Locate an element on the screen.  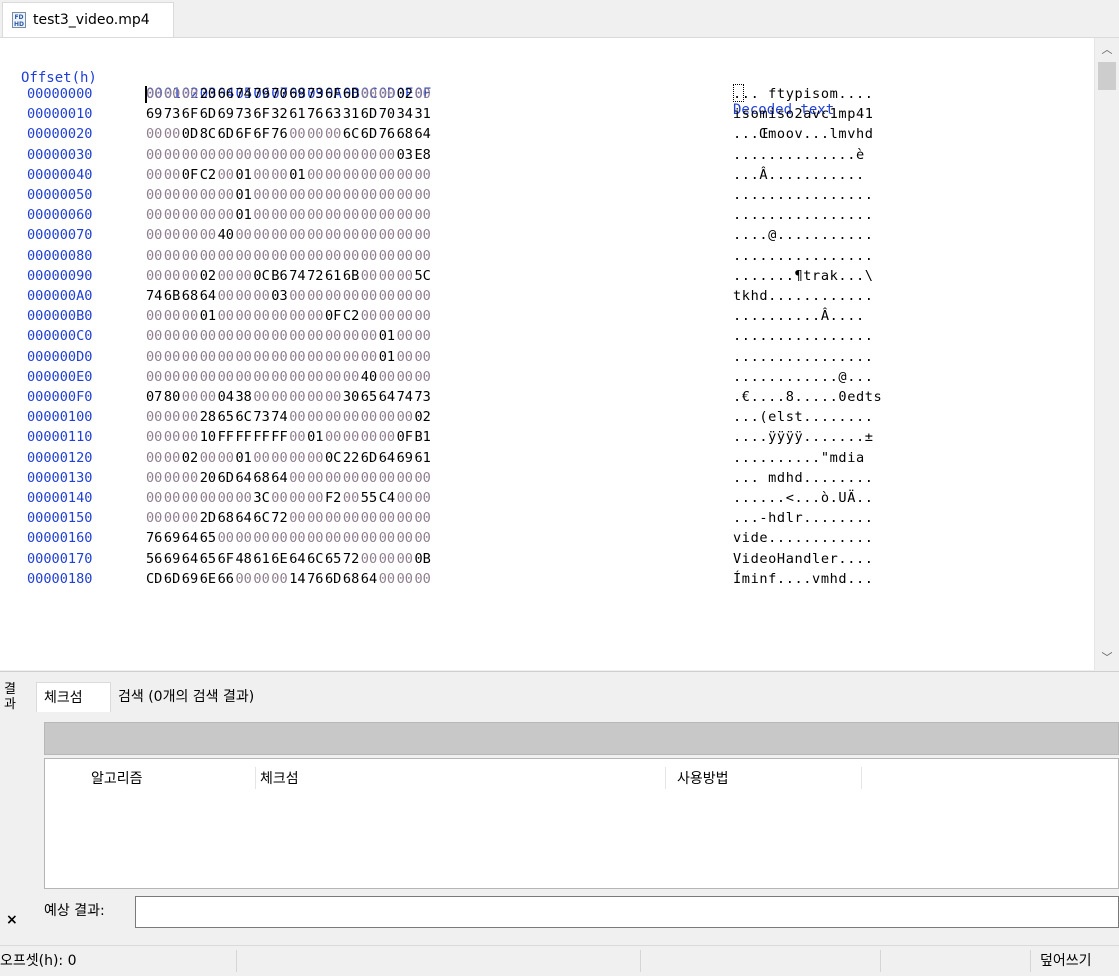
hex-byte: 73 is located at coordinates (426, 397).